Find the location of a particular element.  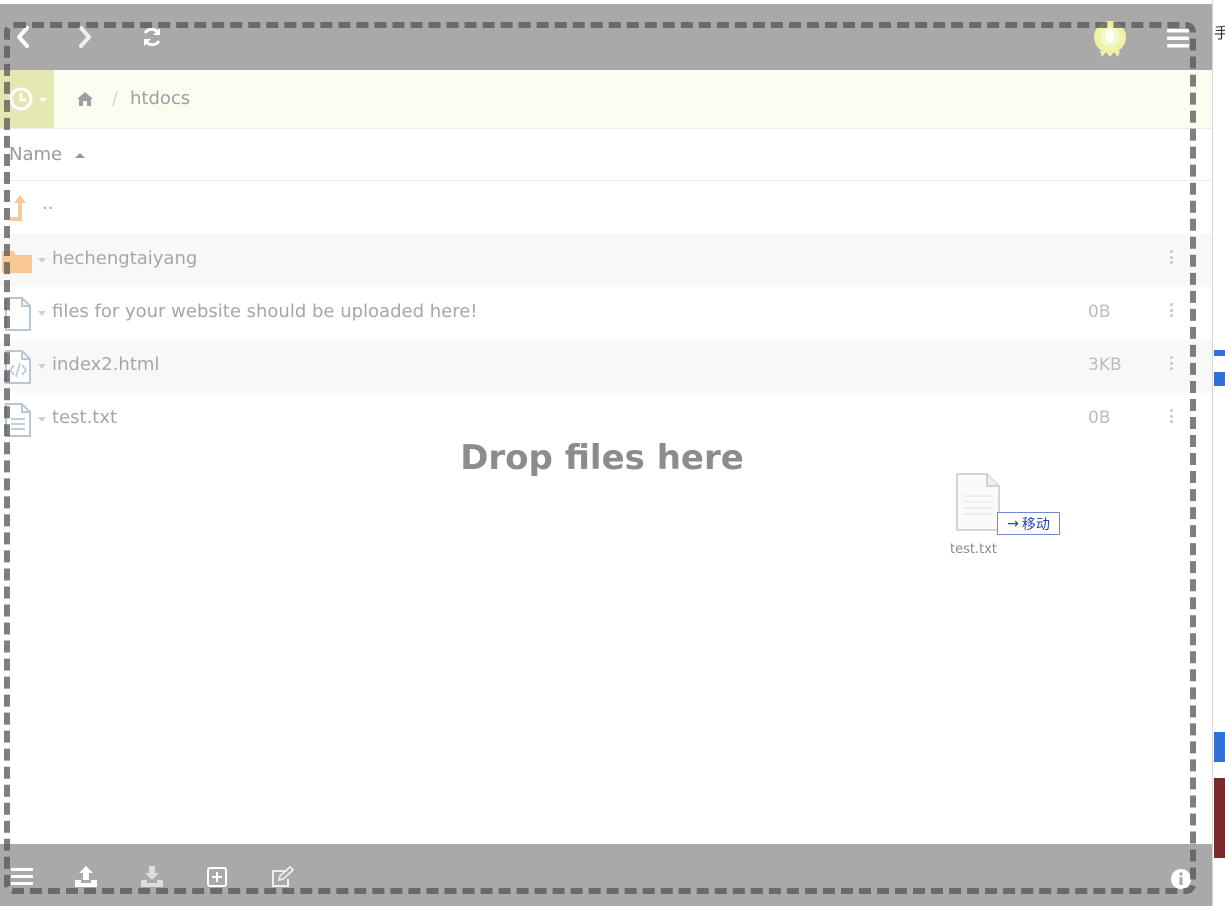

hamburger-icon is located at coordinates (1178, 38).